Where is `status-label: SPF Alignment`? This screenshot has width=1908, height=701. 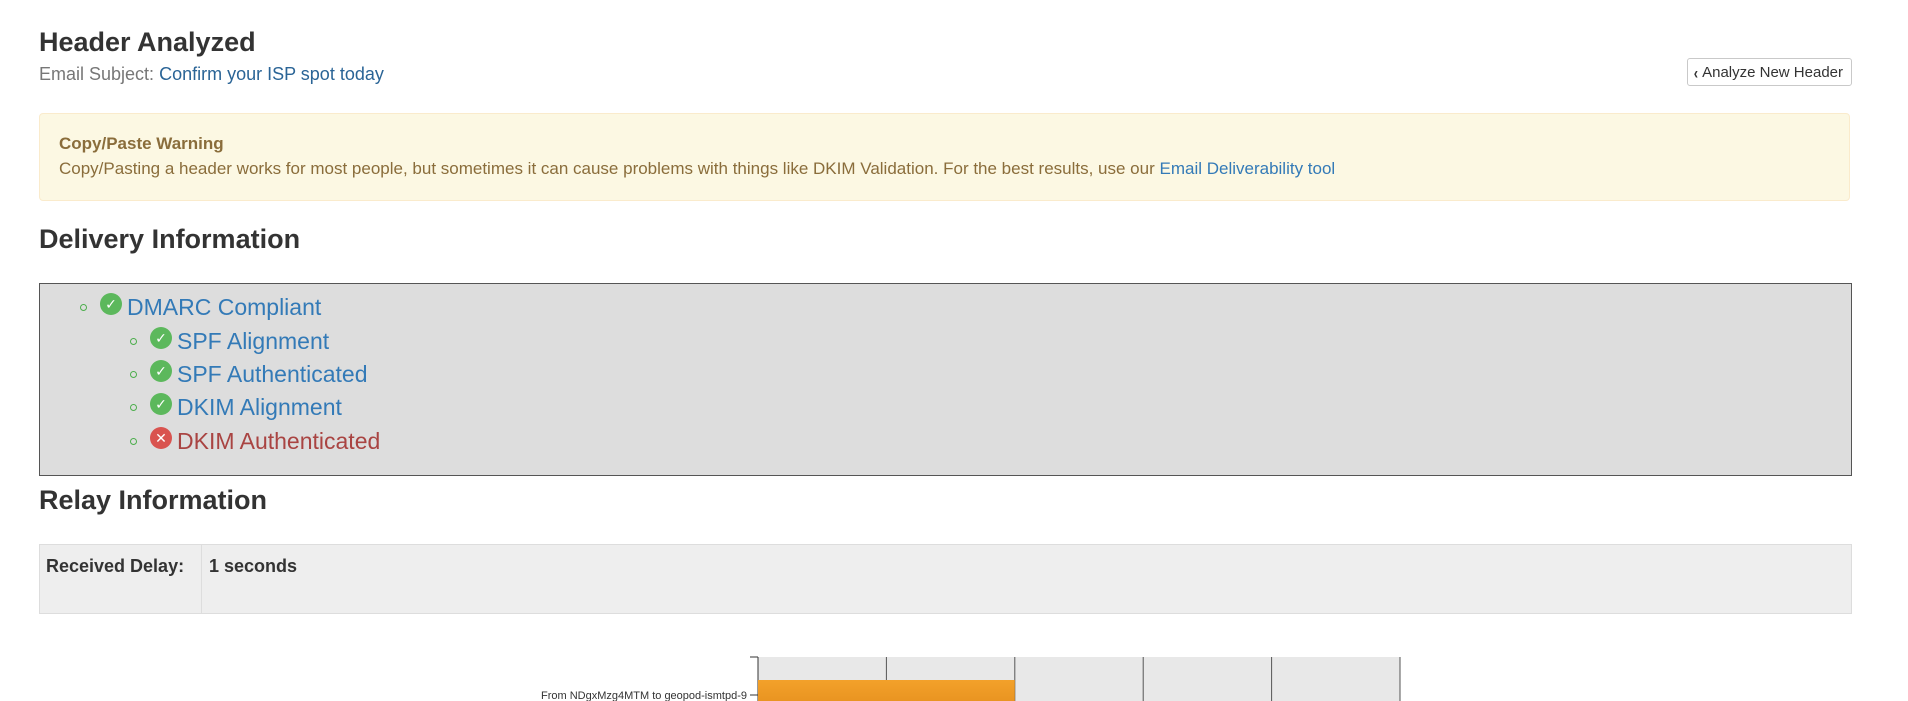
status-label: SPF Alignment is located at coordinates (253, 340).